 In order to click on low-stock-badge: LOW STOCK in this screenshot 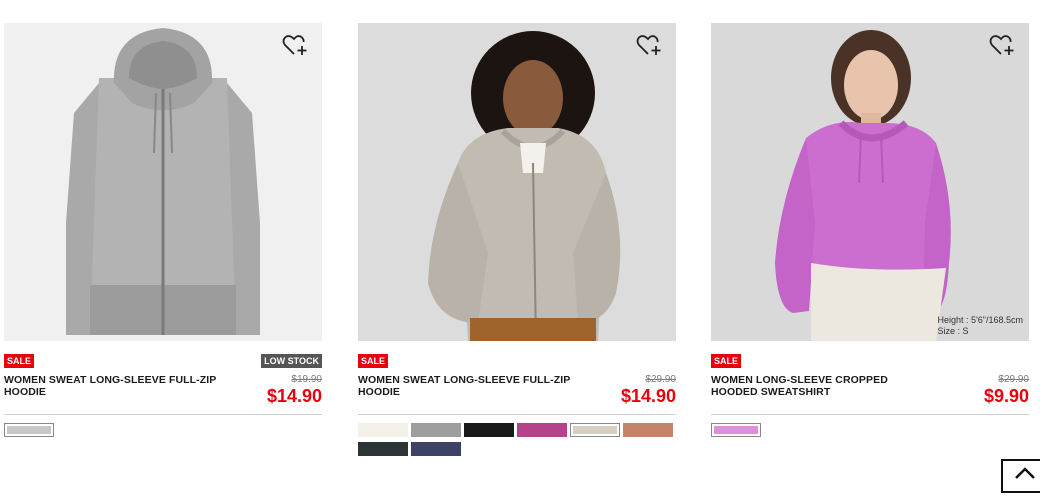, I will do `click(291, 361)`.